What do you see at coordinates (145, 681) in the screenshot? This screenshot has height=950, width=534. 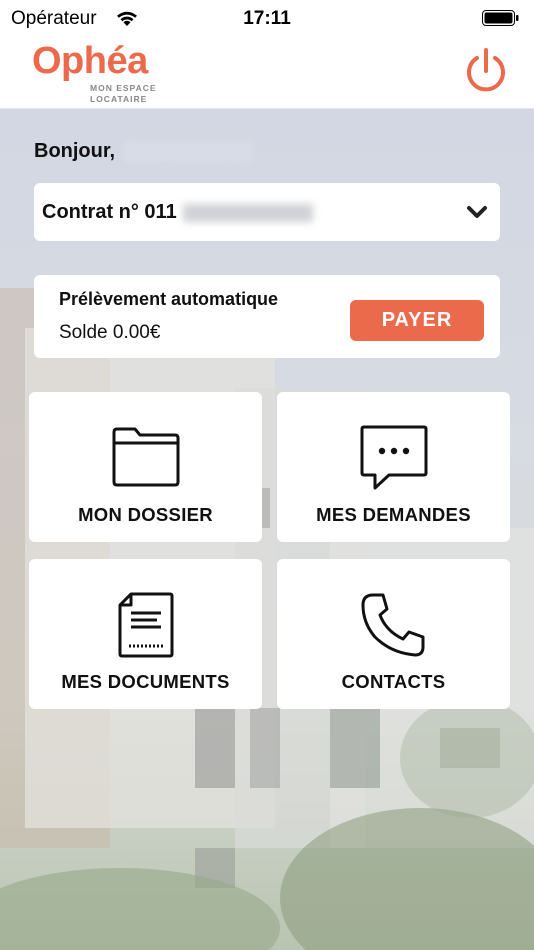 I see `tile-label: MES DOCUMENTS` at bounding box center [145, 681].